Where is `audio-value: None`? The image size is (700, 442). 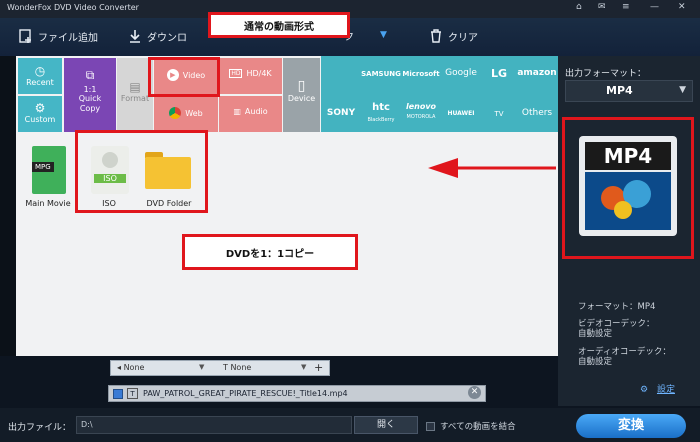
audio-value: None is located at coordinates (241, 367).